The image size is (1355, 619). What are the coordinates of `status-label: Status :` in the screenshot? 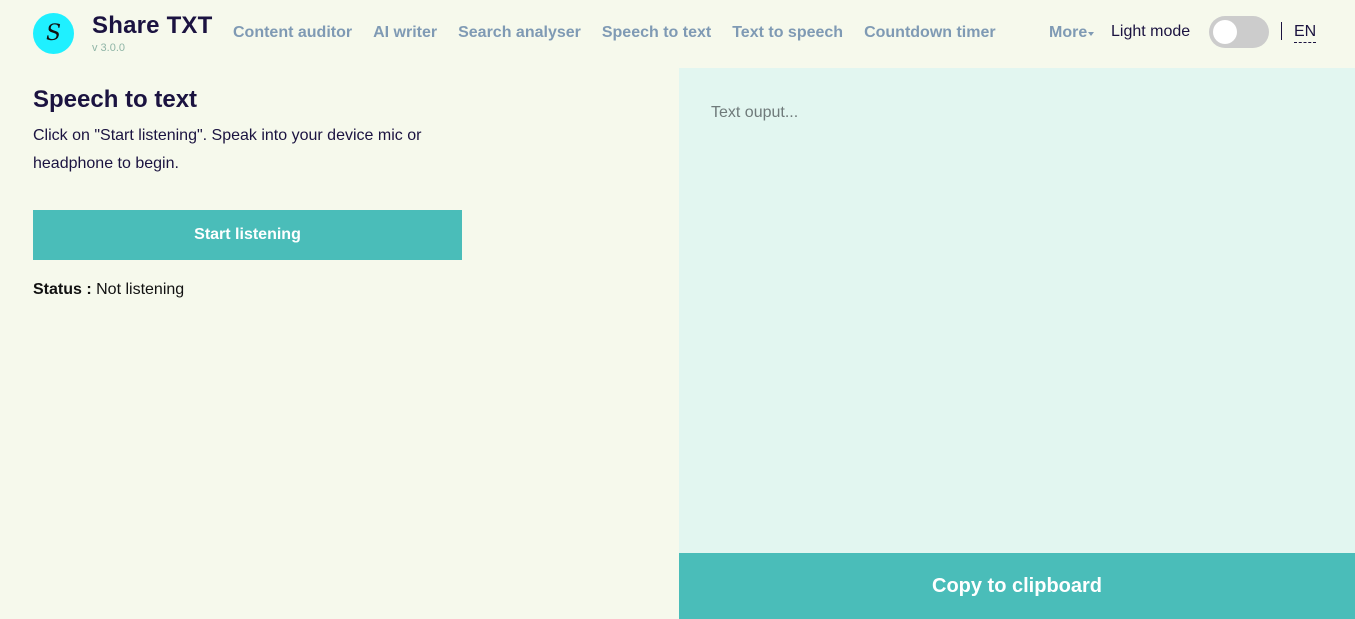 It's located at (62, 289).